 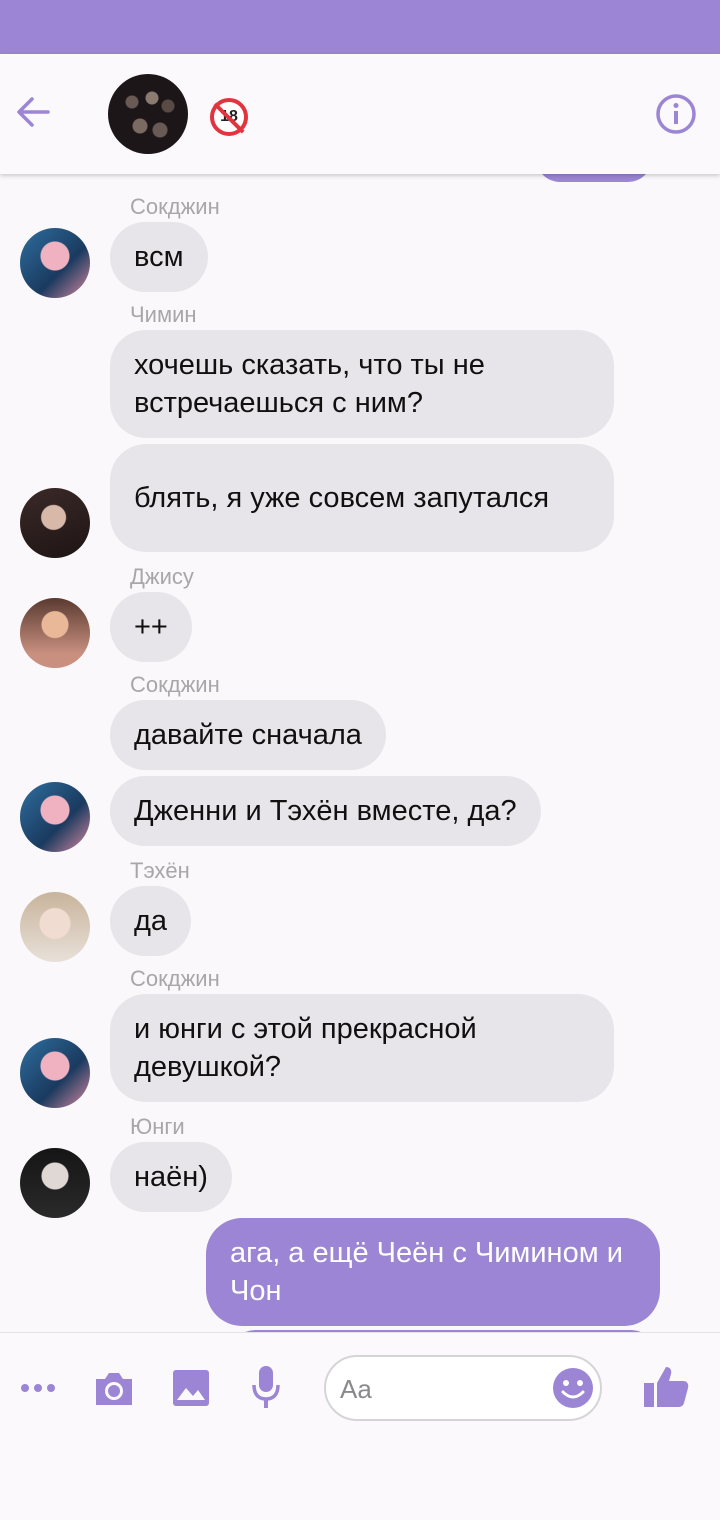 I want to click on like-button, so click(x=666, y=1387).